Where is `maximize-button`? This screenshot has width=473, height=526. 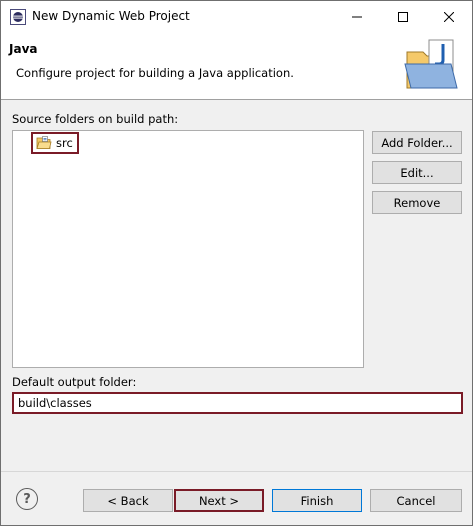 maximize-button is located at coordinates (403, 16).